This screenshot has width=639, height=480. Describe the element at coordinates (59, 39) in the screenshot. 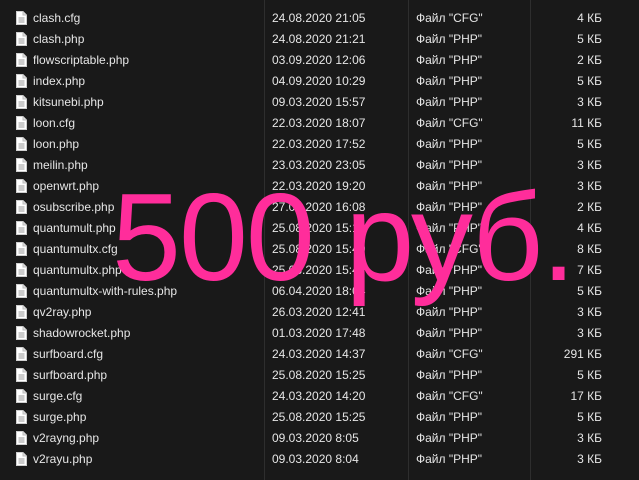

I see `file-name: clash.php` at that location.